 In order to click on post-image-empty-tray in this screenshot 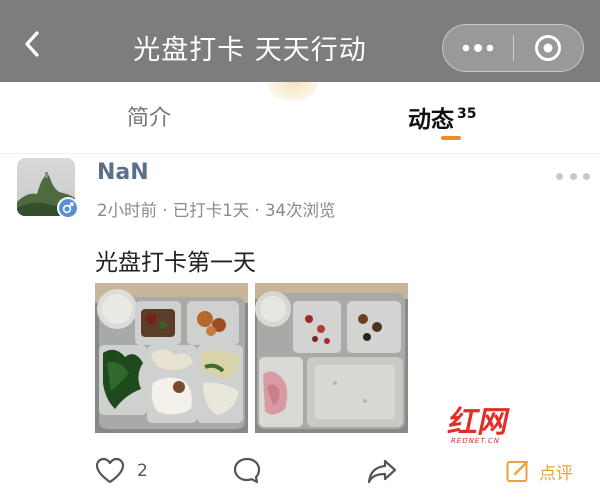, I will do `click(331, 358)`.